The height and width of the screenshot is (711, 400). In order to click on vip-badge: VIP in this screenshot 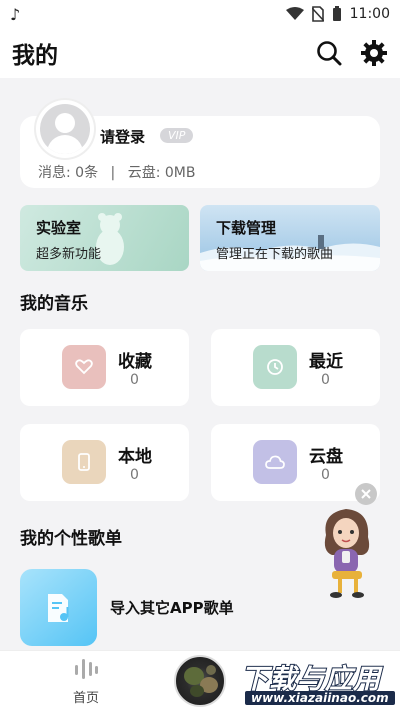, I will do `click(177, 135)`.